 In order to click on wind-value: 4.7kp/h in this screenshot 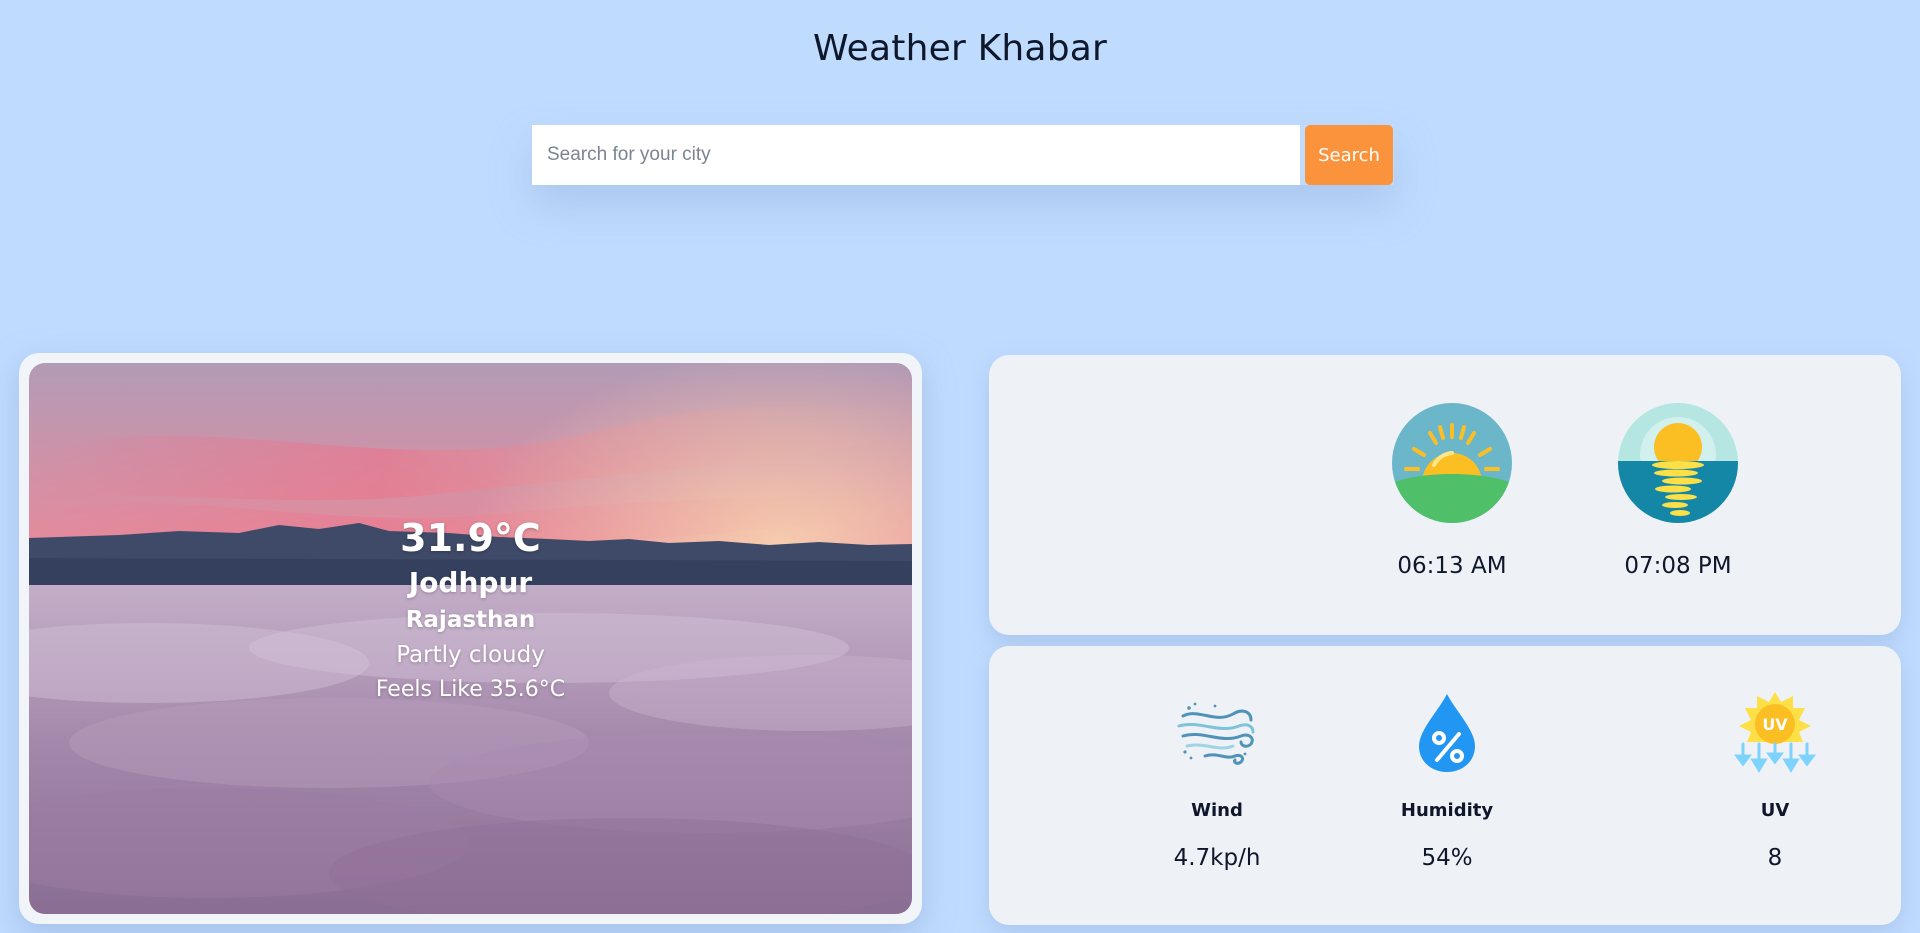, I will do `click(1217, 858)`.